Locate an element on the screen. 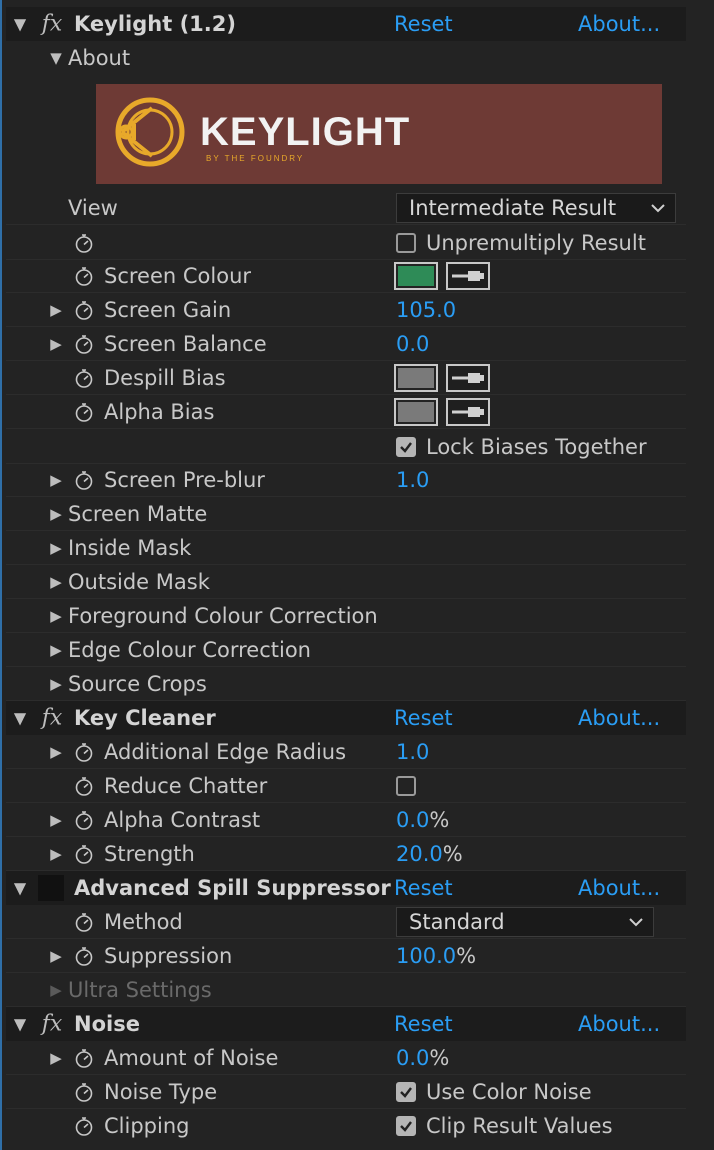 Image resolution: width=714 pixels, height=1150 pixels. about-group-label: About is located at coordinates (99, 58).